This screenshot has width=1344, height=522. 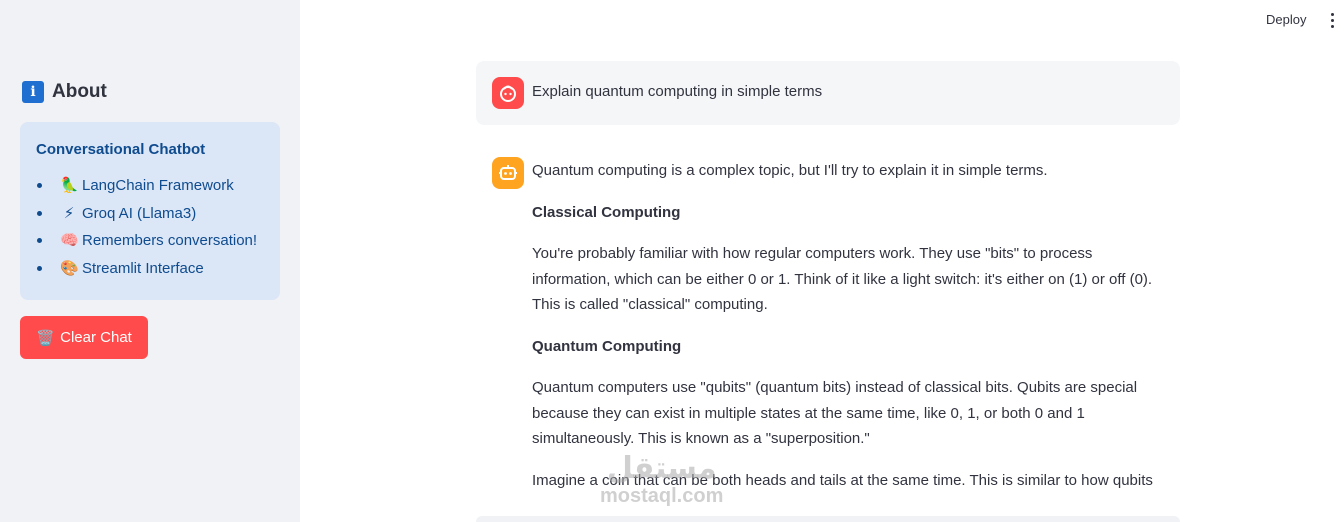 What do you see at coordinates (1286, 19) in the screenshot?
I see `deploy-button: Deploy` at bounding box center [1286, 19].